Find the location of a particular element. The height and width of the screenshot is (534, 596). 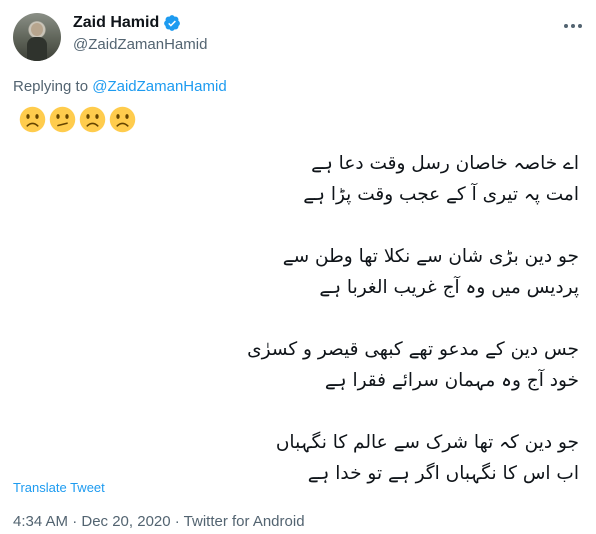

avatar is located at coordinates (37, 37).